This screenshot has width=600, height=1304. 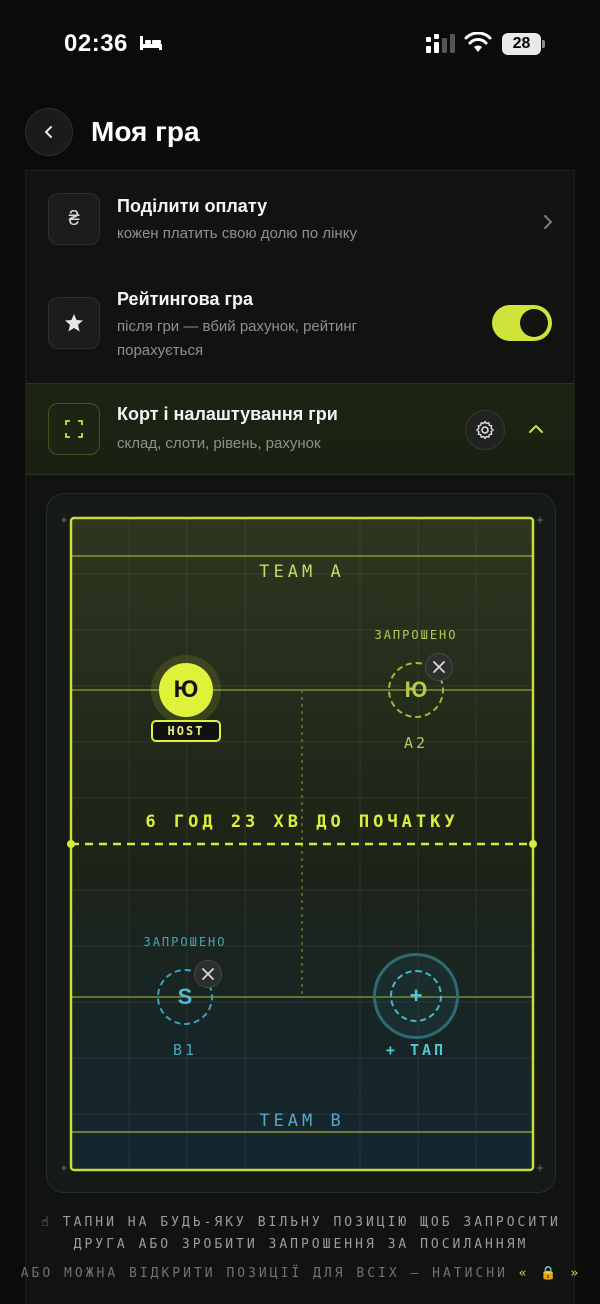 I want to click on tap-label: + ТАП, so click(x=416, y=1050).